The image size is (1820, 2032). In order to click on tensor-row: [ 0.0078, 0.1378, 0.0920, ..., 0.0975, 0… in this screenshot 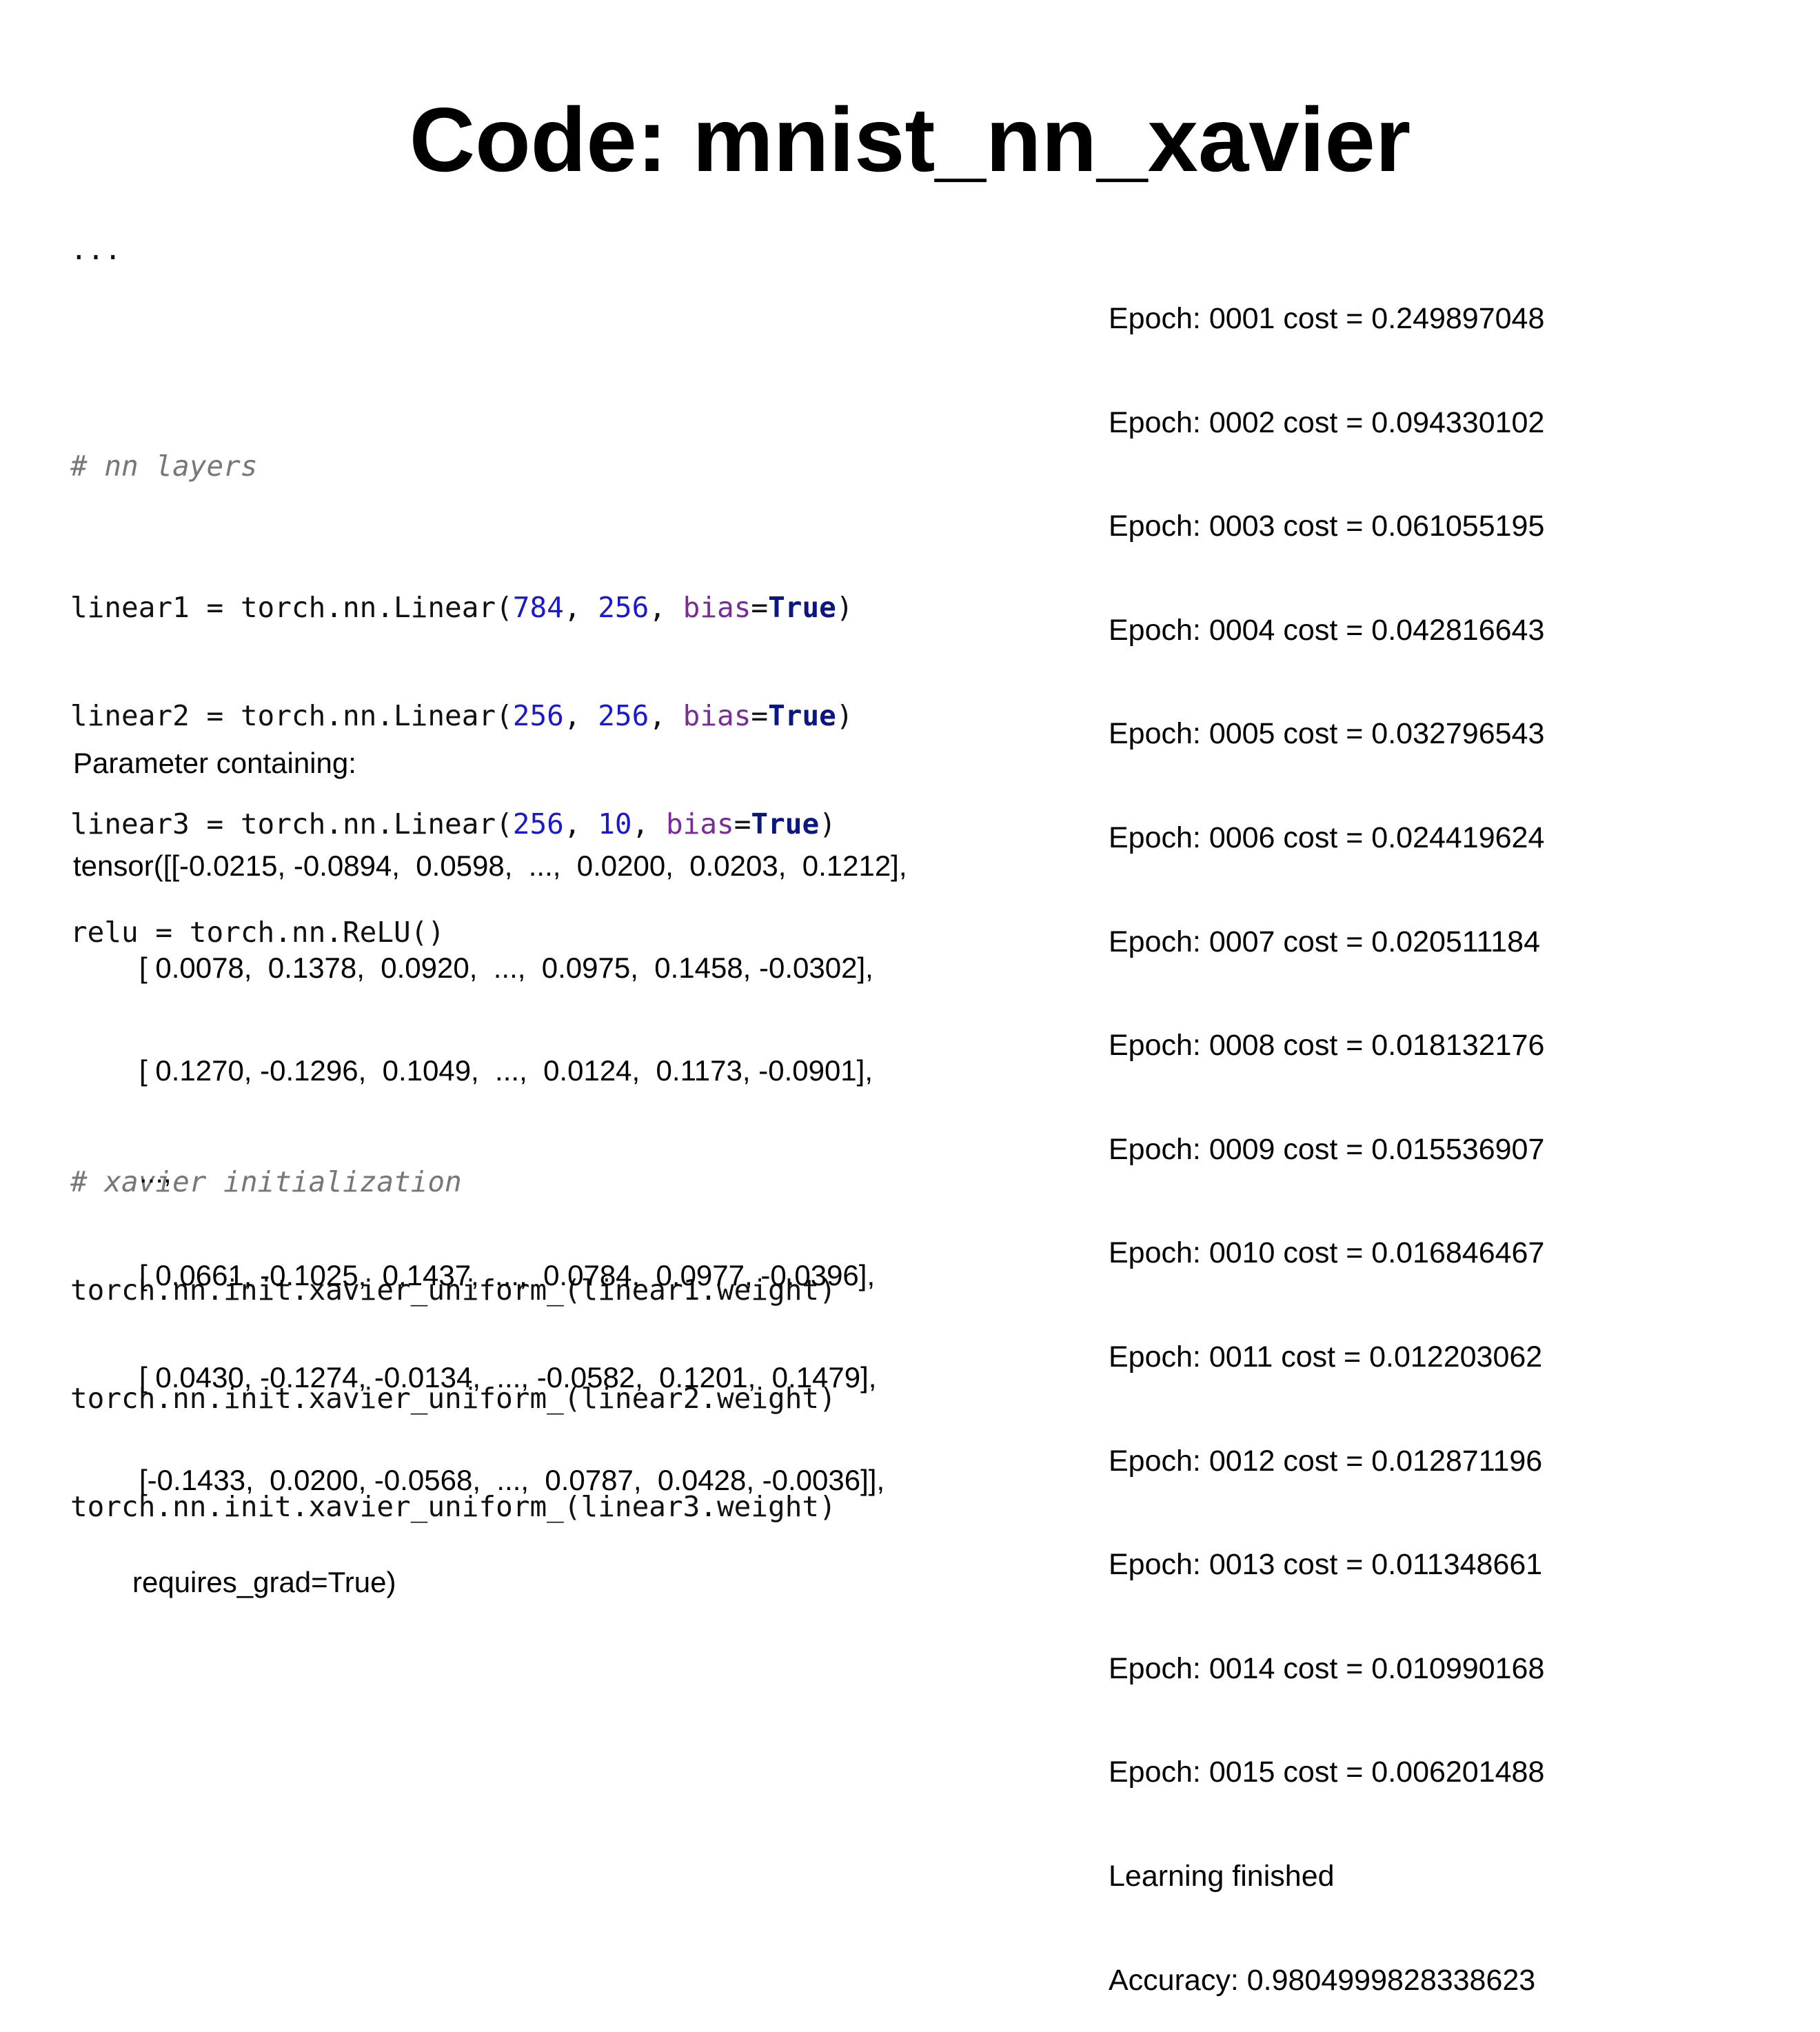, I will do `click(506, 968)`.